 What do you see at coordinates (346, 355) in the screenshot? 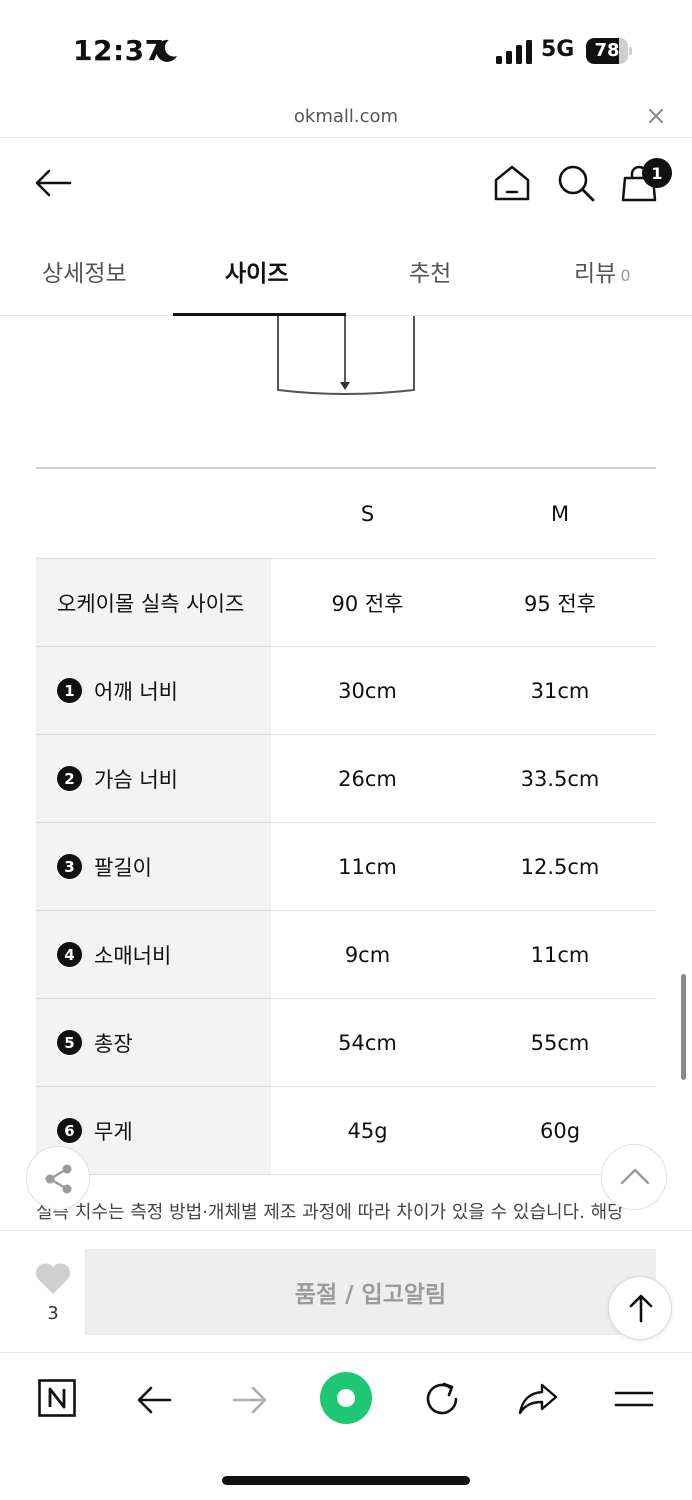
I see `garment-diagram` at bounding box center [346, 355].